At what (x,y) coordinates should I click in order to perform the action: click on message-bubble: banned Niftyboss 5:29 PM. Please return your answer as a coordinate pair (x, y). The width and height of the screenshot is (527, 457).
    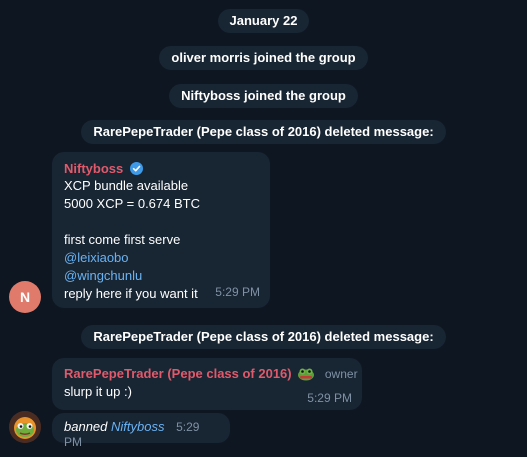
    Looking at the image, I should click on (141, 431).